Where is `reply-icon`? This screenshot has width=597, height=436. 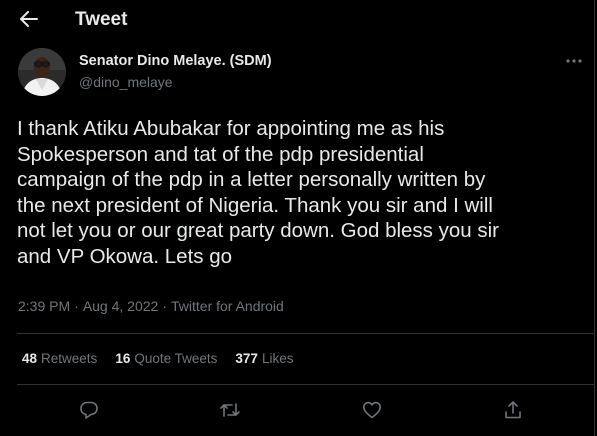 reply-icon is located at coordinates (89, 410).